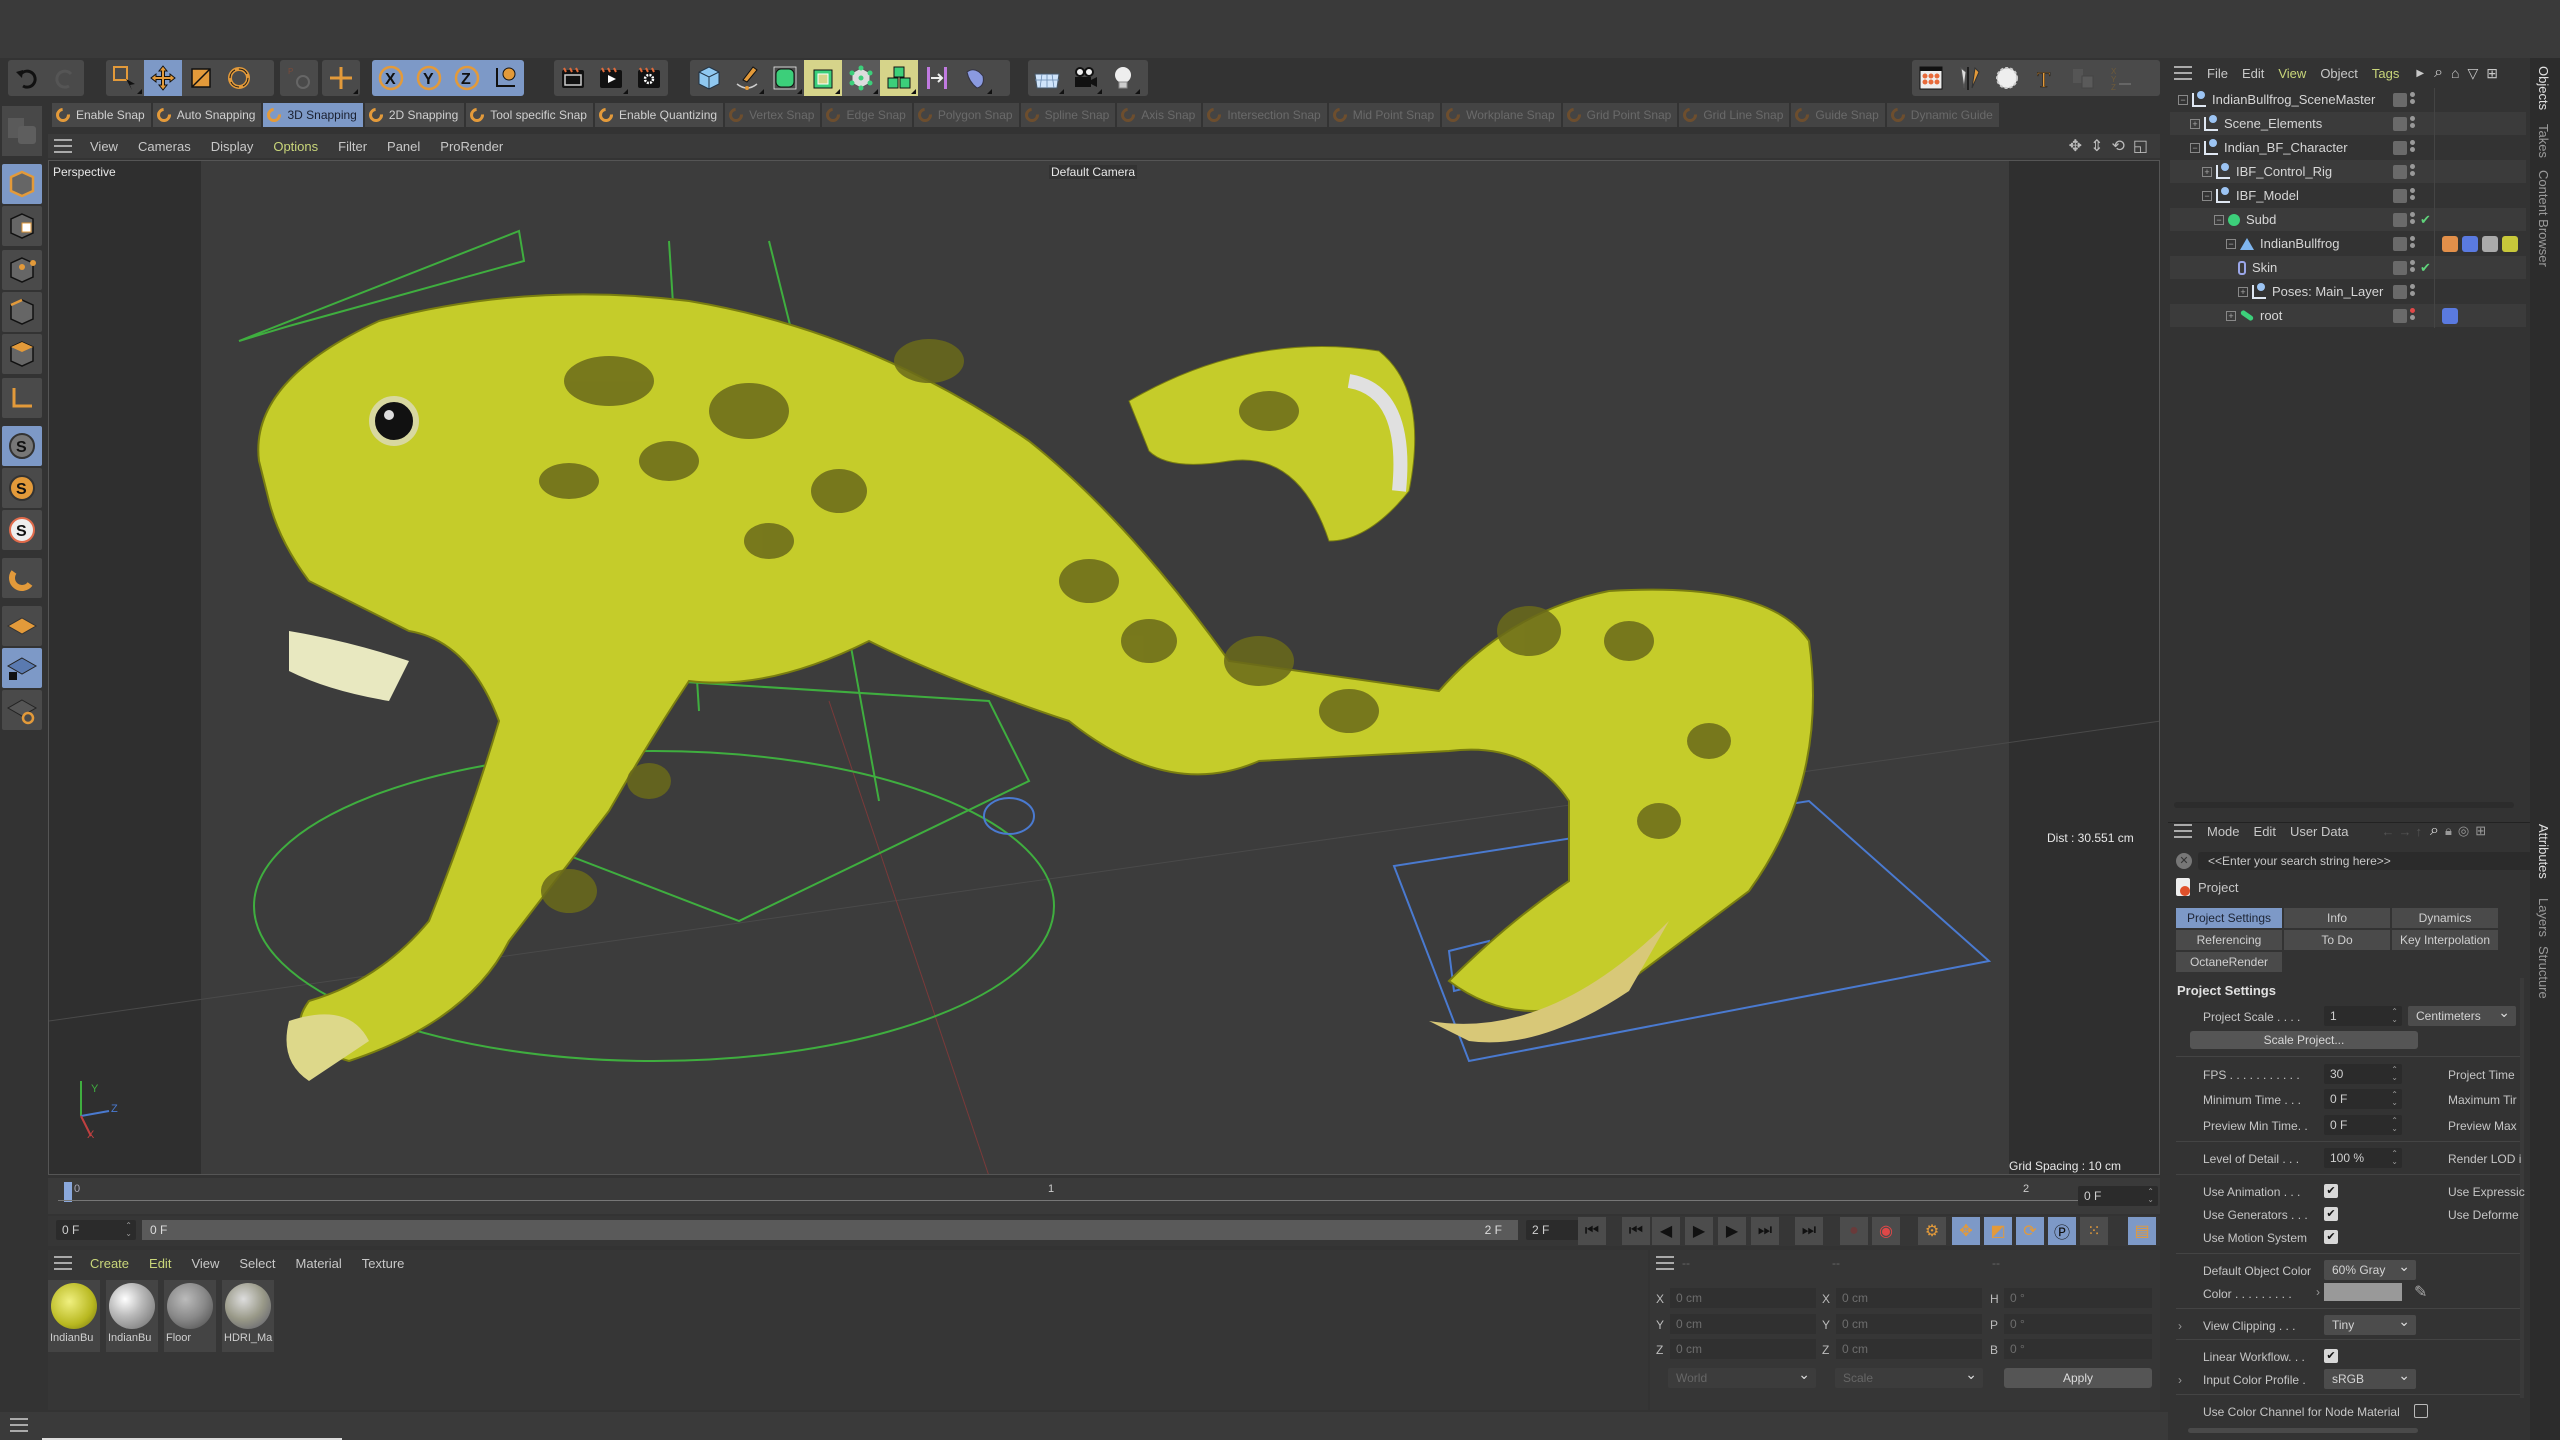 This screenshot has height=1440, width=2560. Describe the element at coordinates (2348, 171) in the screenshot. I see `object-row: + IBF_Control_Rig` at that location.